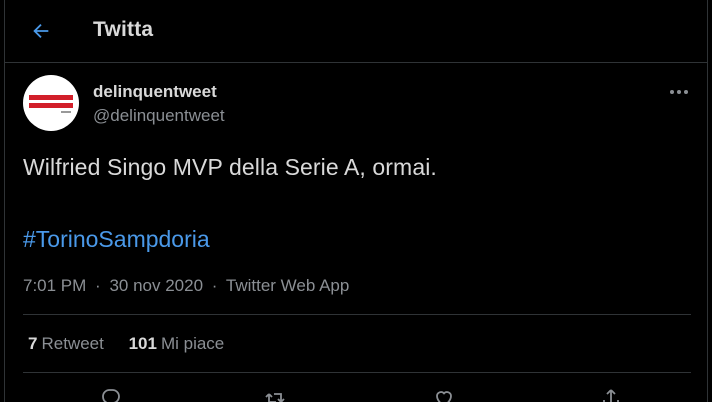  What do you see at coordinates (54, 285) in the screenshot?
I see `tweet-time: 7:01 PM` at bounding box center [54, 285].